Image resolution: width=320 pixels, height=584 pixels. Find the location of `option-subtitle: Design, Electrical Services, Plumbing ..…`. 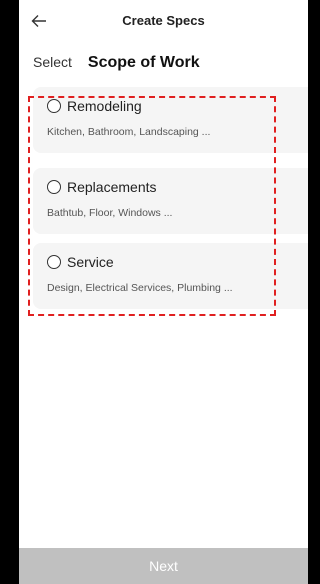

option-subtitle: Design, Electrical Services, Plumbing ..… is located at coordinates (140, 288).